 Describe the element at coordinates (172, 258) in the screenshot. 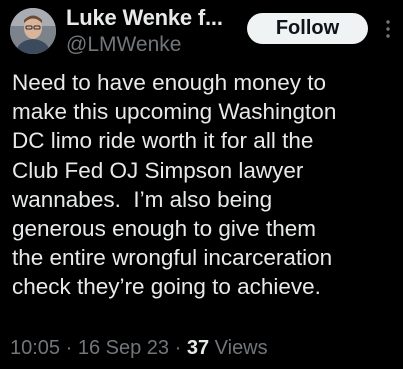

I see `tweet-text-line: the entire wrongful incarceration` at that location.